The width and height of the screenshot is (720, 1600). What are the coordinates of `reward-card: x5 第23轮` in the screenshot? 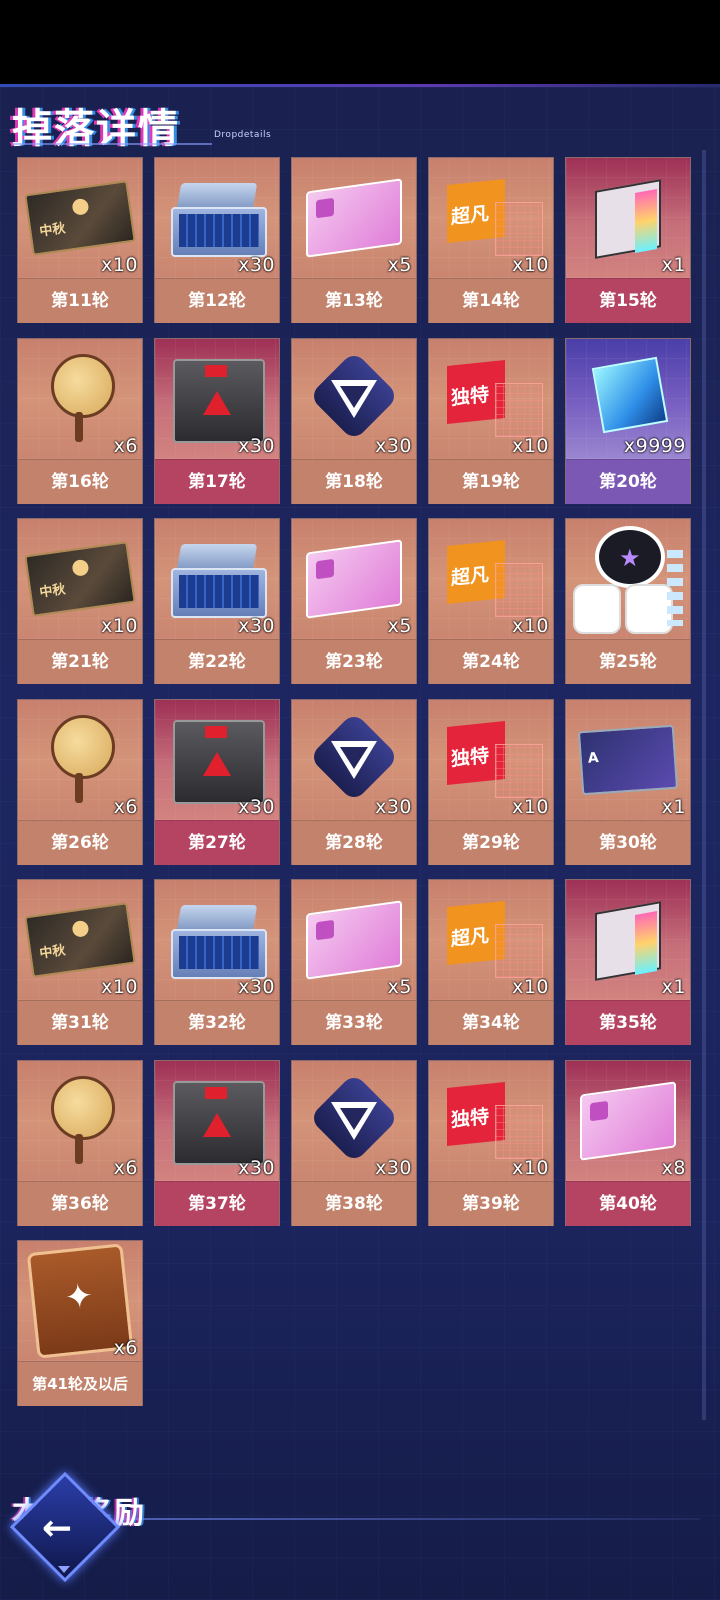 It's located at (354, 601).